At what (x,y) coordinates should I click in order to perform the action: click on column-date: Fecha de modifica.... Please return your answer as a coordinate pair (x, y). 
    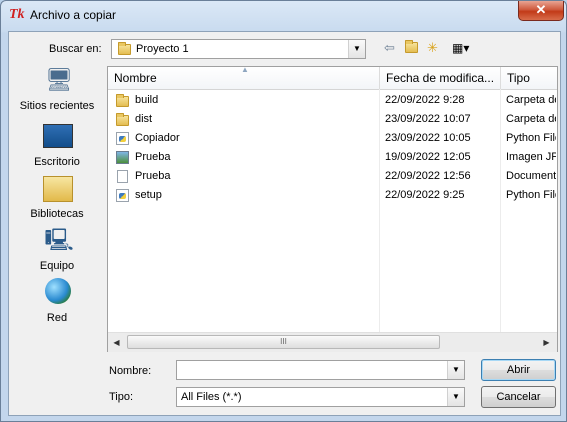
    Looking at the image, I should click on (440, 78).